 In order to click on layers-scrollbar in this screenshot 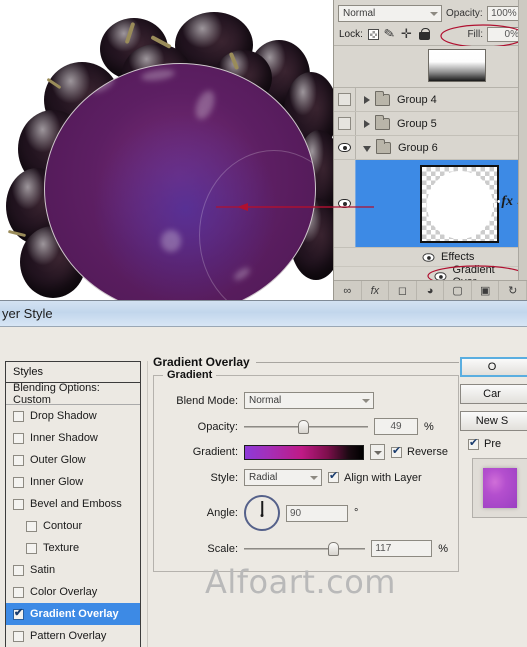, I will do `click(522, 150)`.